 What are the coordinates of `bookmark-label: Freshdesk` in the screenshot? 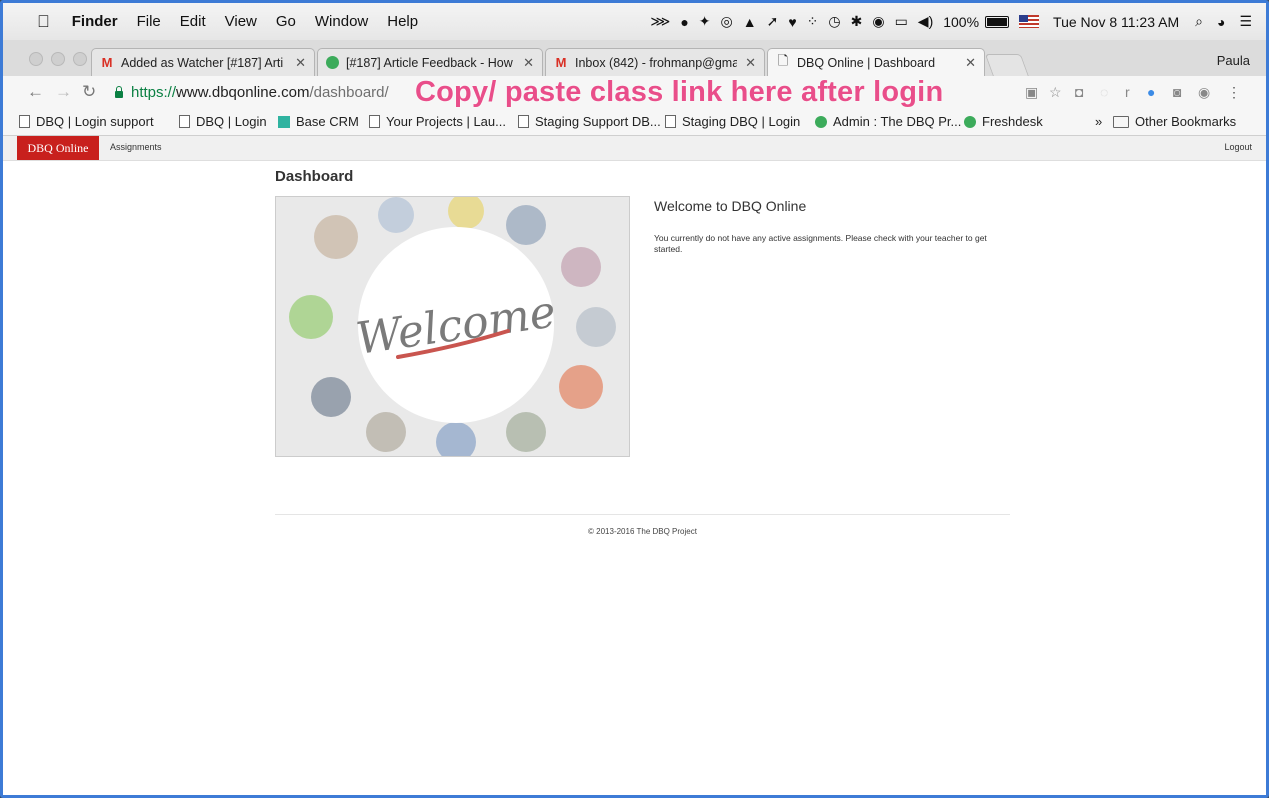 It's located at (1012, 121).